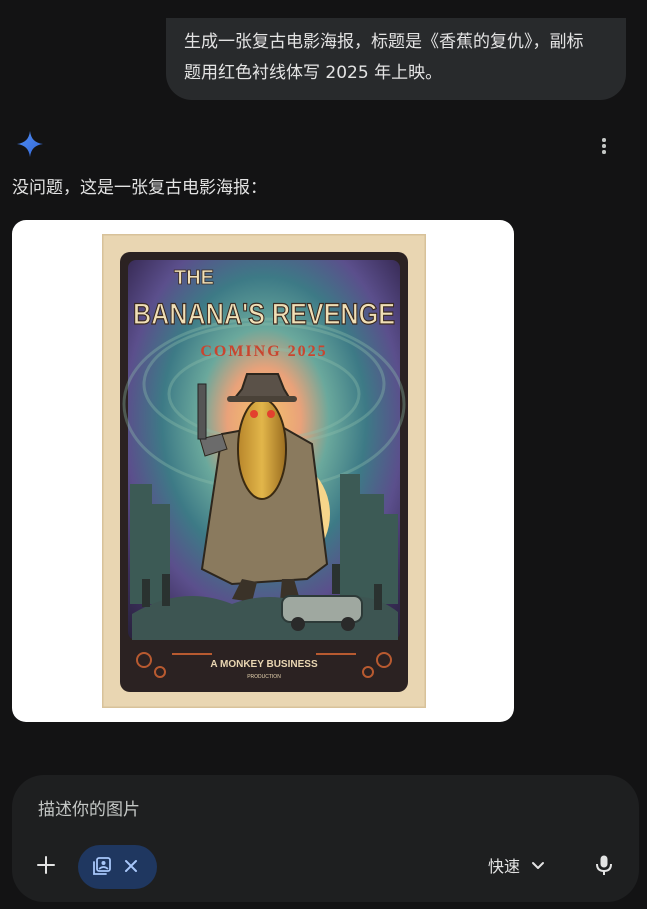 The width and height of the screenshot is (647, 909). What do you see at coordinates (504, 866) in the screenshot?
I see `model-label: 快速` at bounding box center [504, 866].